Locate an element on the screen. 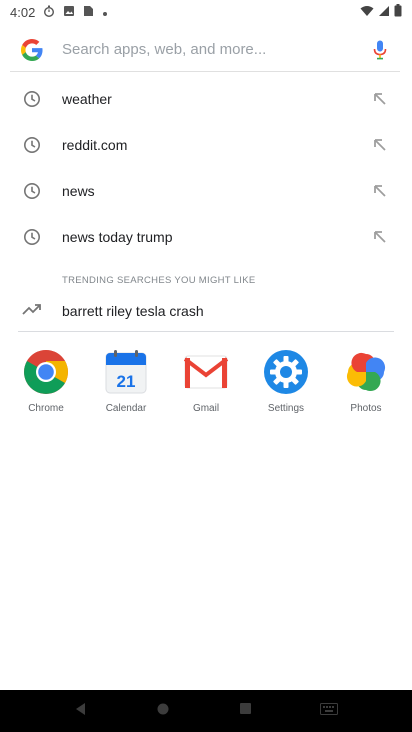 This screenshot has height=732, width=412. trending-arrow-icon is located at coordinates (32, 311).